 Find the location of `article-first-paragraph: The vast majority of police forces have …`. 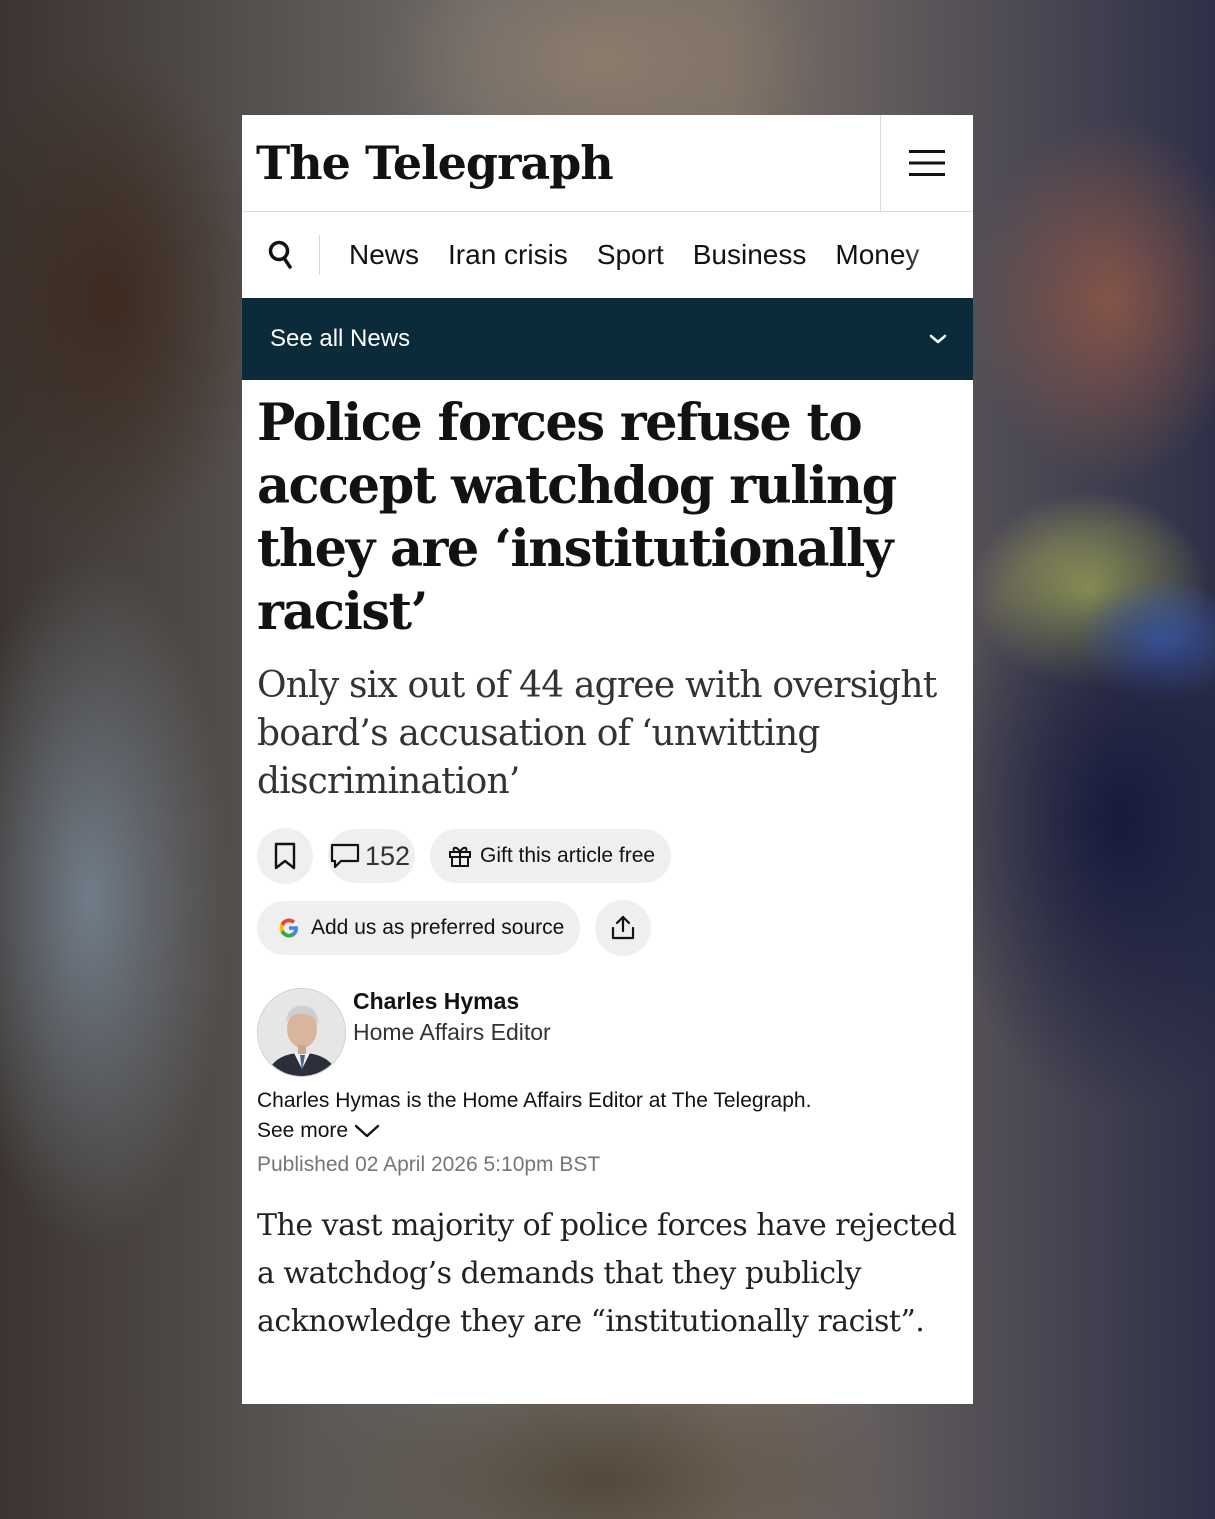

article-first-paragraph: The vast majority of police forces have … is located at coordinates (607, 1273).